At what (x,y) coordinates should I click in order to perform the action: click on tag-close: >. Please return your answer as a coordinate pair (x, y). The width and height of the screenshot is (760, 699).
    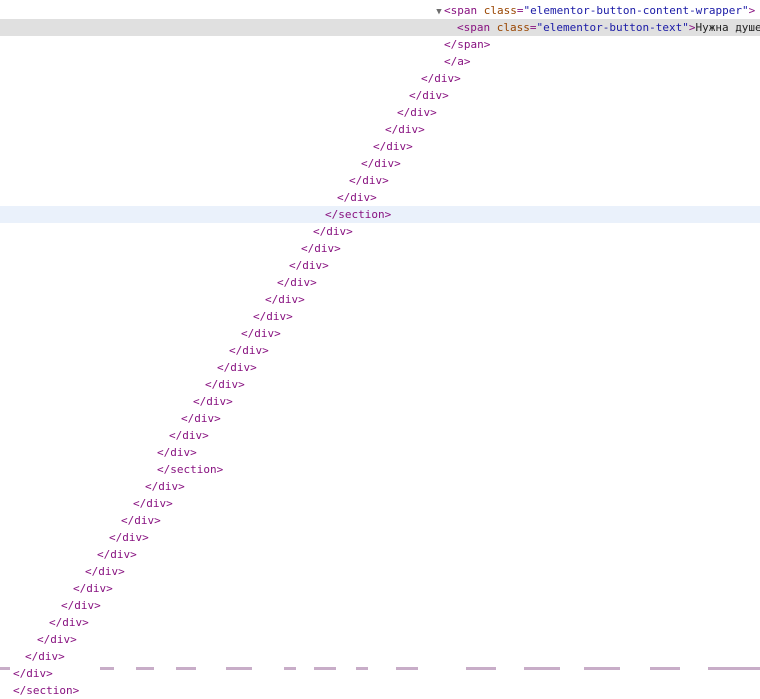
    Looking at the image, I should click on (752, 10).